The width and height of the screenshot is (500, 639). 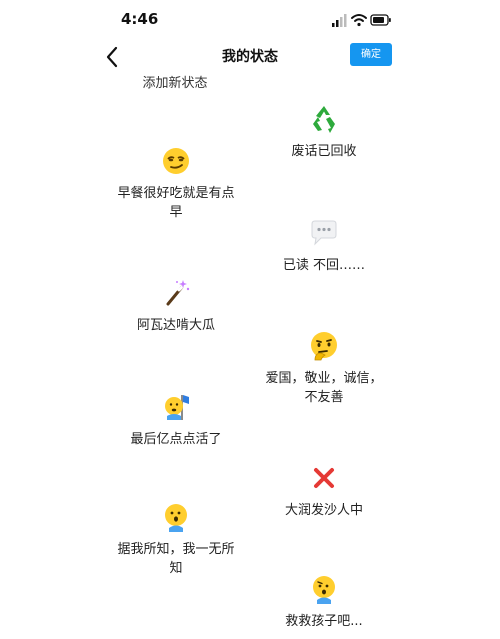 I want to click on battery-icon, so click(x=380, y=20).